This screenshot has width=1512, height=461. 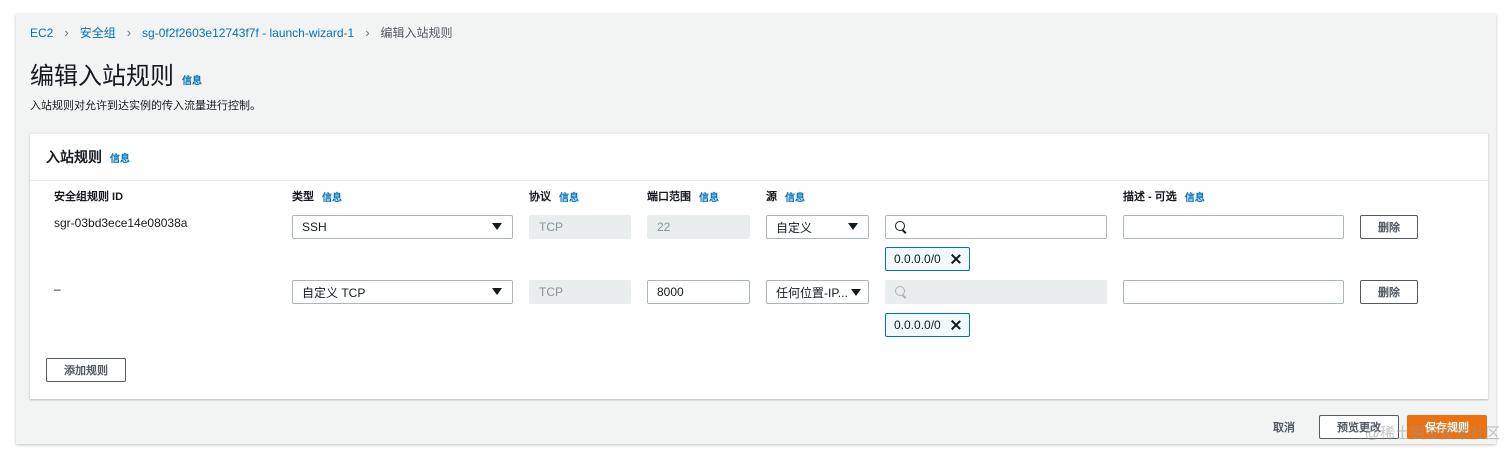 I want to click on port-range-field: 22, so click(x=698, y=227).